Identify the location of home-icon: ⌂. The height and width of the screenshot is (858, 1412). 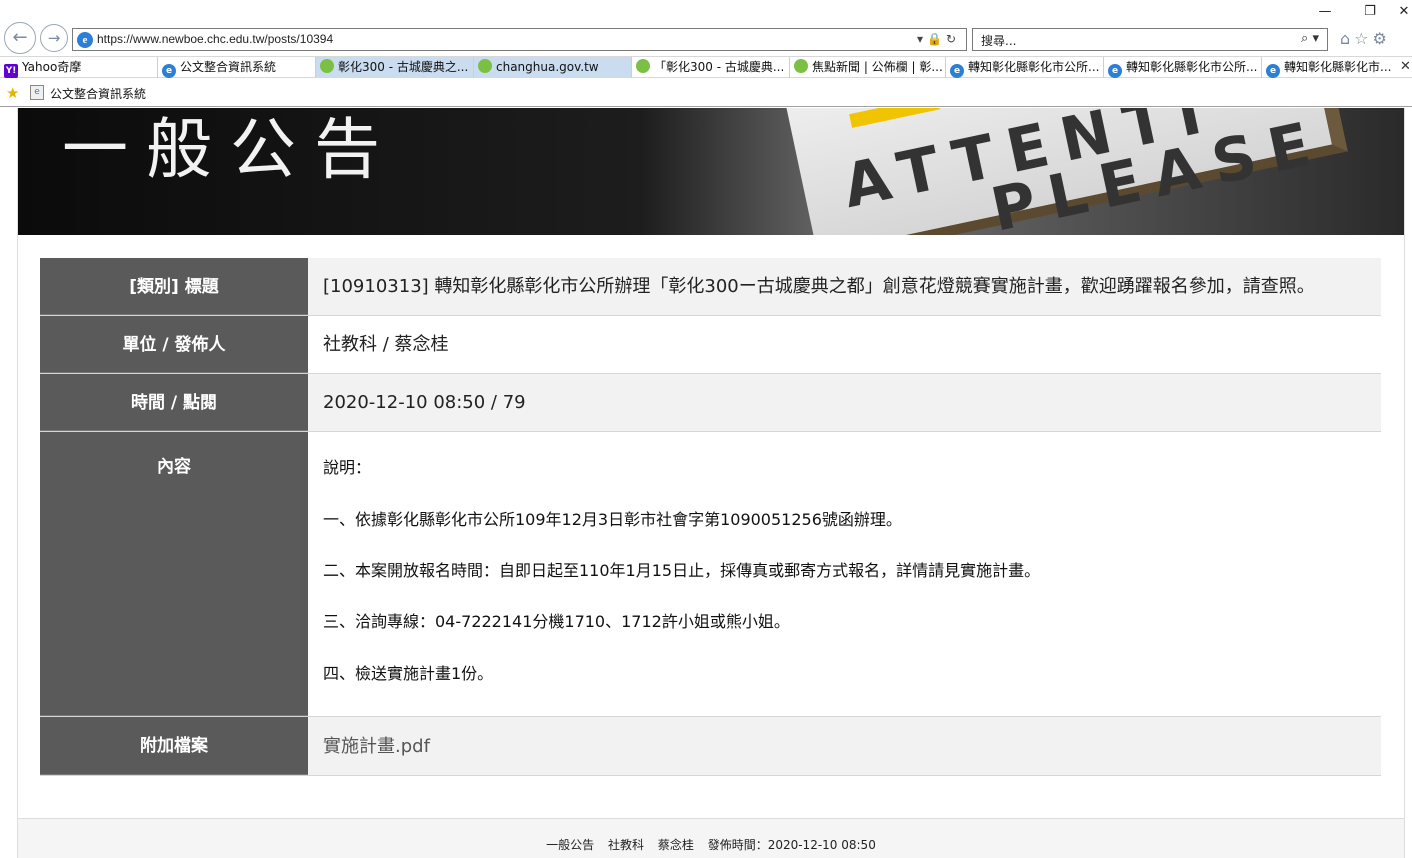
(1347, 38).